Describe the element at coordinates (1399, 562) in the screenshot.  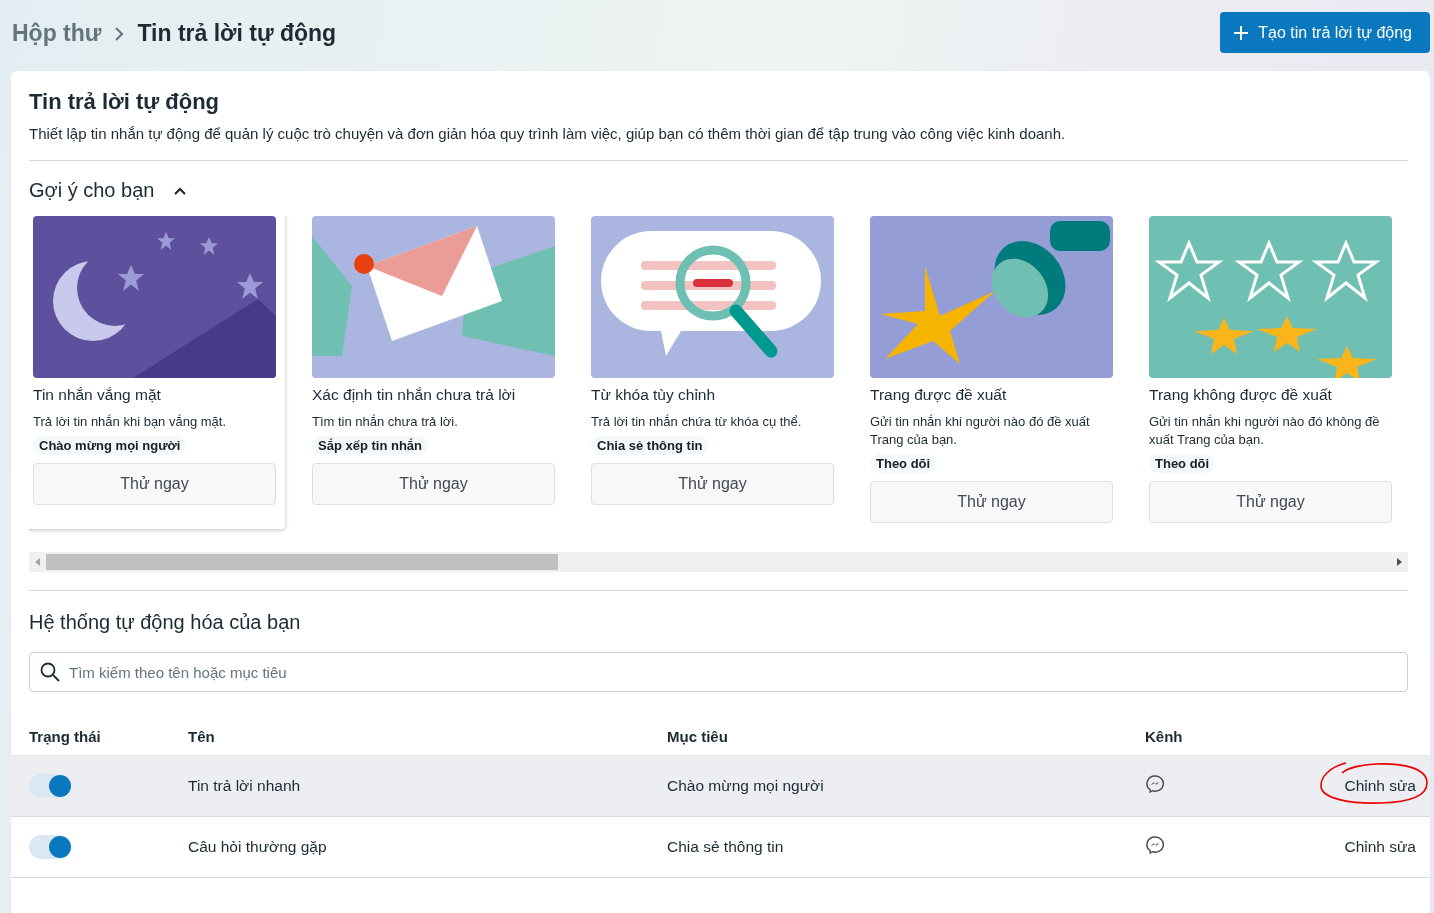
I see `scroll-right-icon` at that location.